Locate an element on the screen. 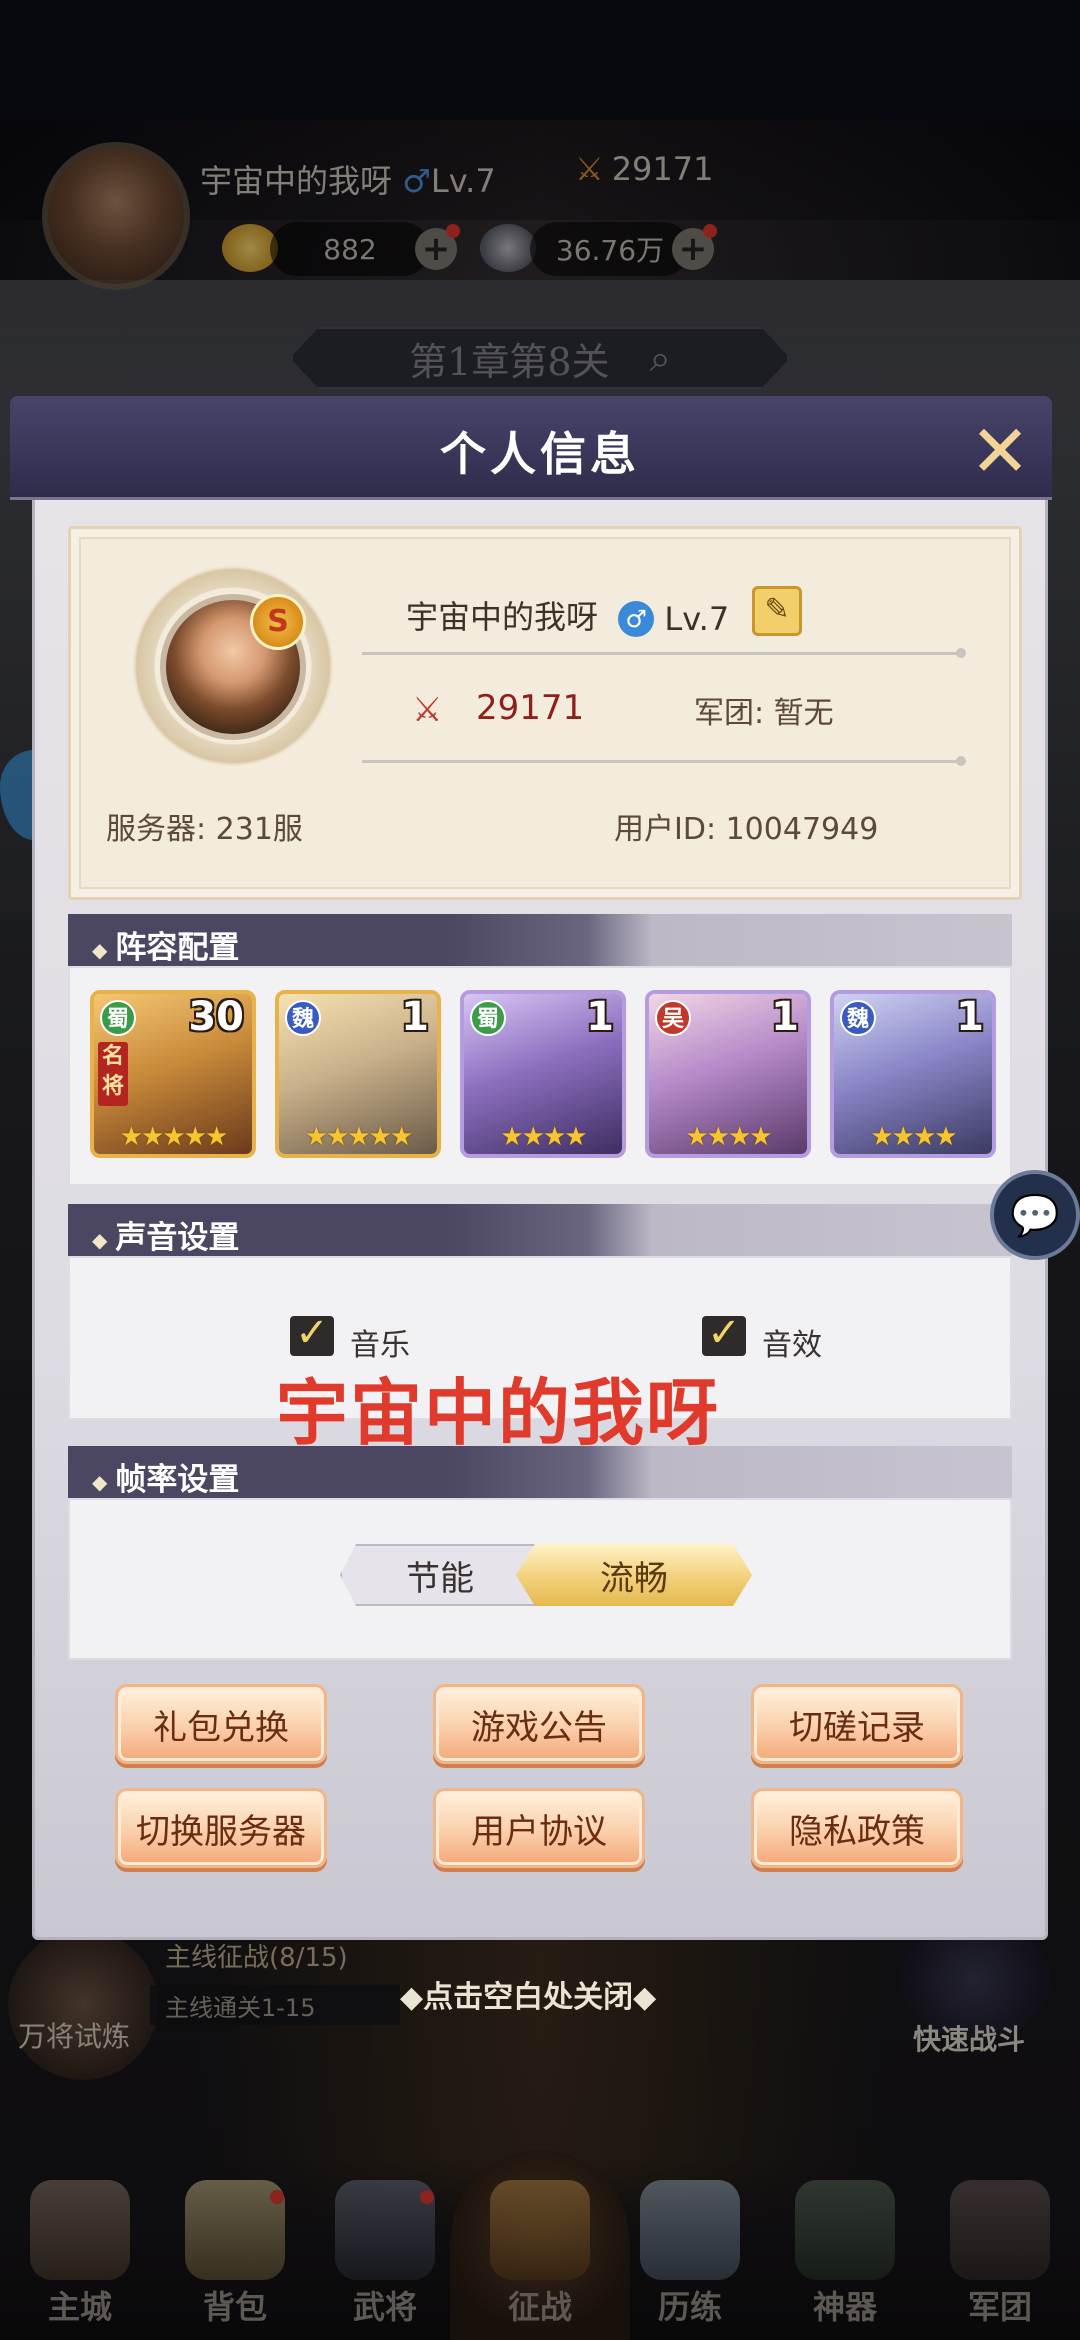 The height and width of the screenshot is (2340, 1080). profile-name-row: 宇宙中的我呀 ♂ Lv.7 is located at coordinates (567, 615).